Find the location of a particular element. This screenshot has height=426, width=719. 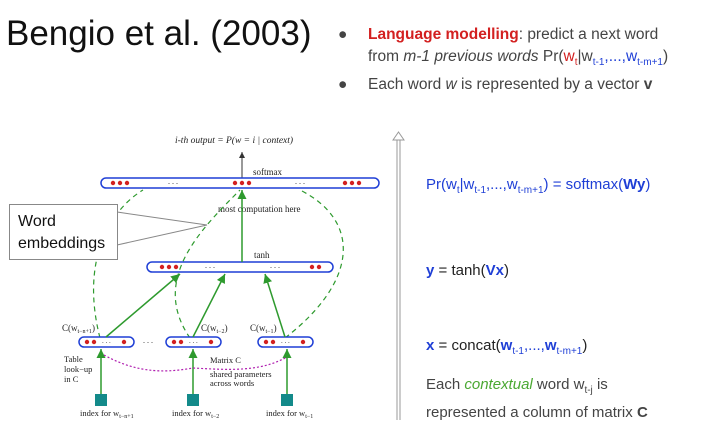

flow-arrow-head-icon is located at coordinates (398, 136).